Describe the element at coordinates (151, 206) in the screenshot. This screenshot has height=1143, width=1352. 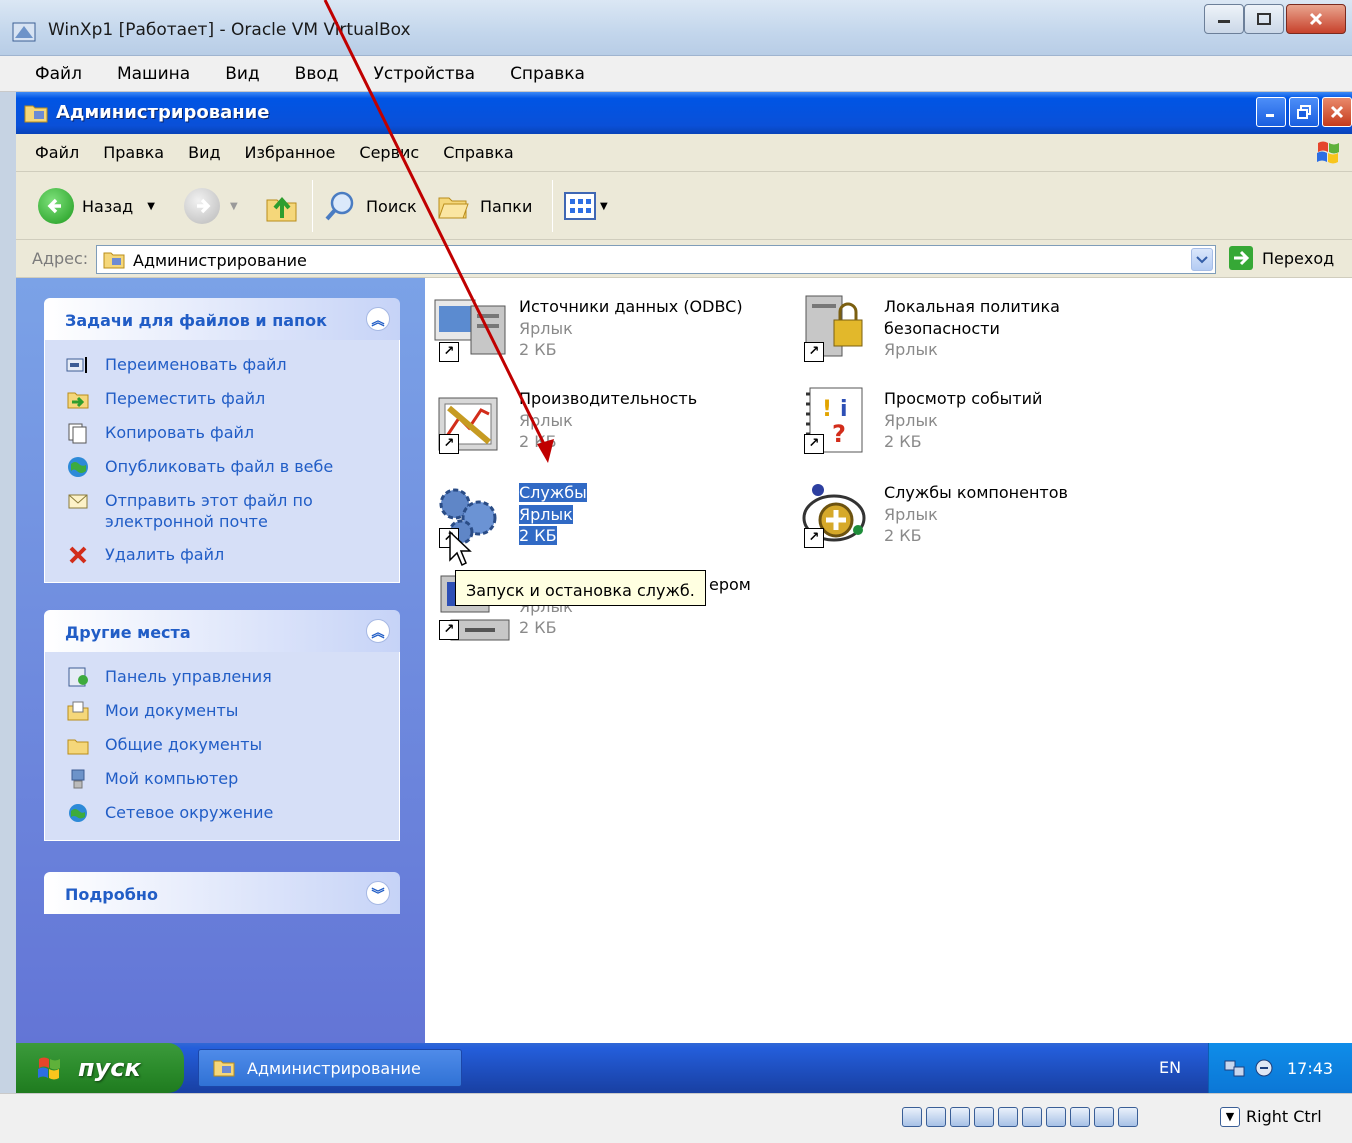
I see `back-dropdown-icon: ▼` at that location.